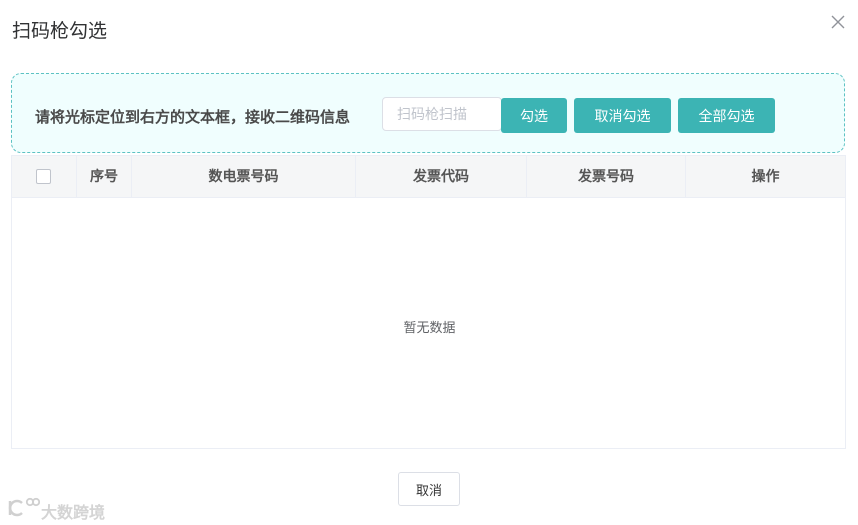 Image resolution: width=858 pixels, height=525 pixels. What do you see at coordinates (73, 513) in the screenshot?
I see `watermark-text: 大数跨境` at bounding box center [73, 513].